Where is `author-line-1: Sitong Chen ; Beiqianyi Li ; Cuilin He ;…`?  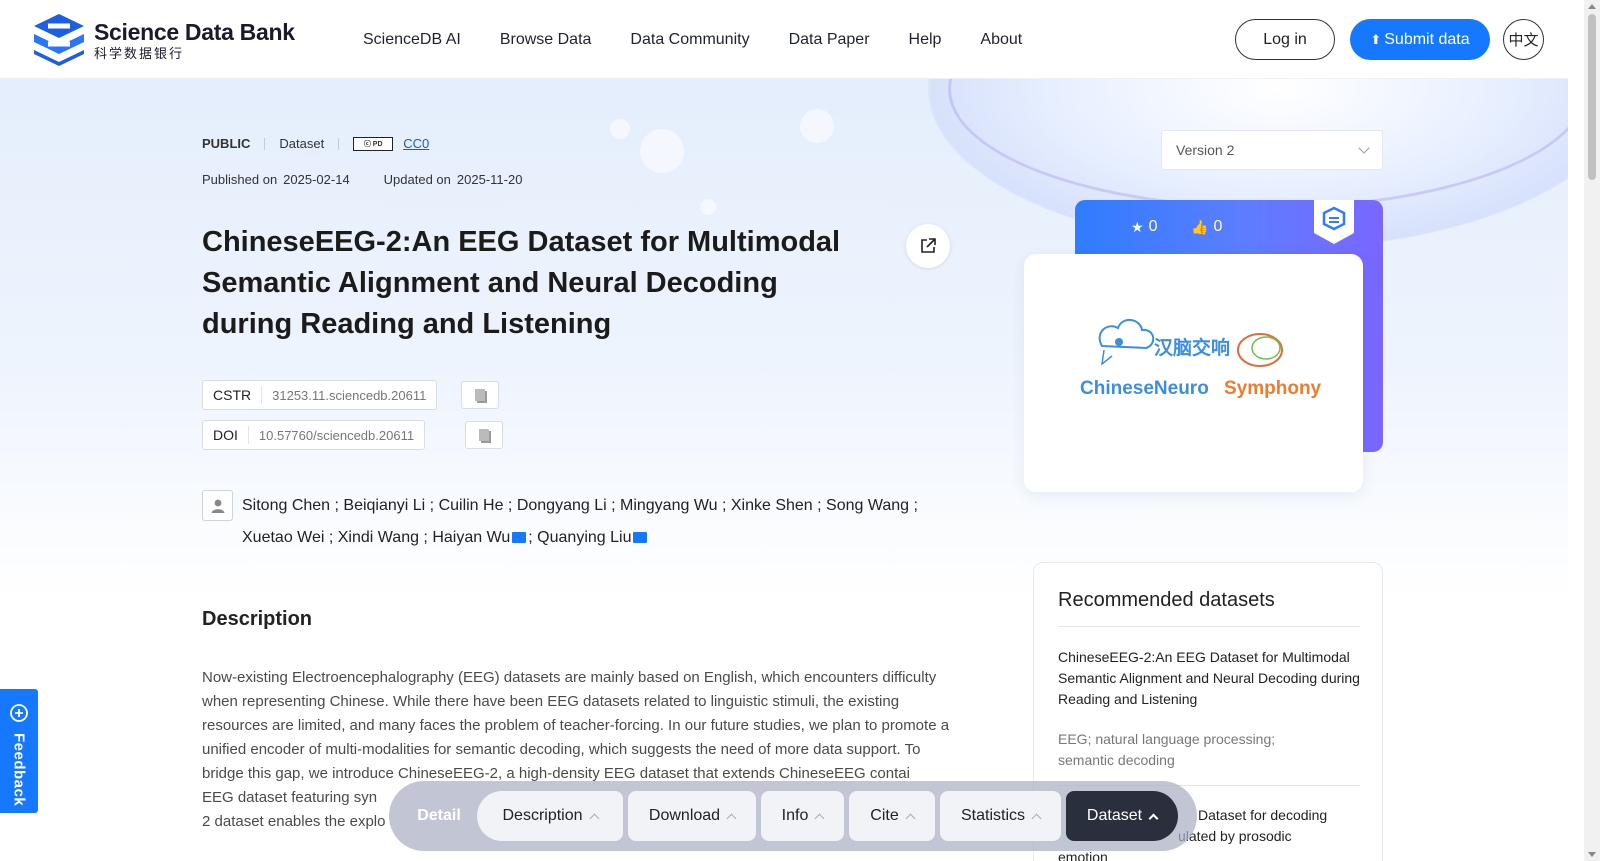
author-line-1: Sitong Chen ; Beiqianyi Li ; Cuilin He ;… is located at coordinates (592, 506).